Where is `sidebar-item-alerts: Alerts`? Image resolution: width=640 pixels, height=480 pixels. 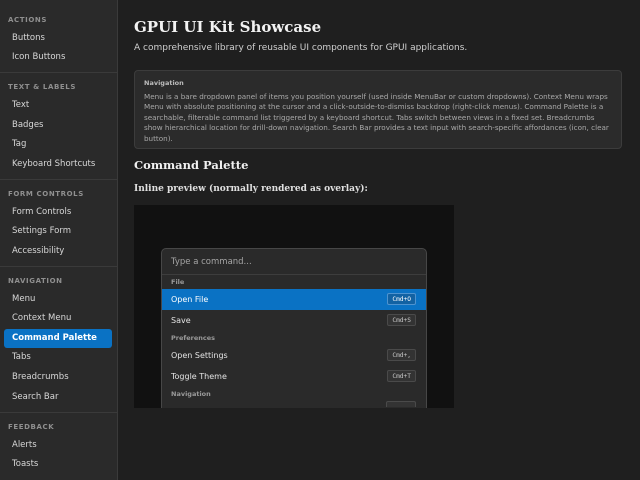
sidebar-item-alerts: Alerts is located at coordinates (58, 445).